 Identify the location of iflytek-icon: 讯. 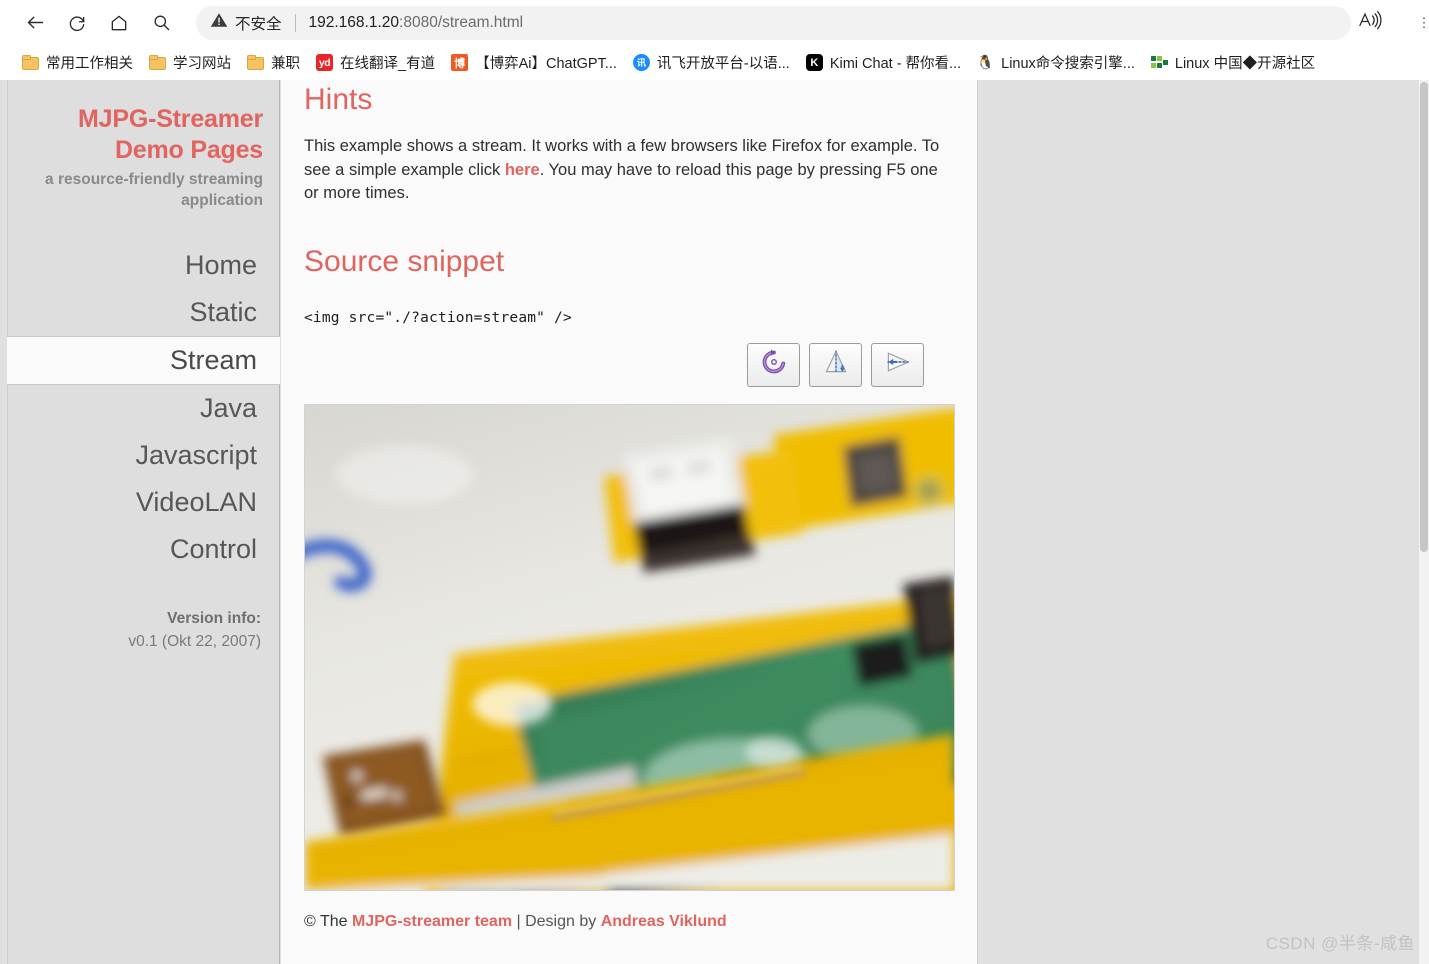
(641, 62).